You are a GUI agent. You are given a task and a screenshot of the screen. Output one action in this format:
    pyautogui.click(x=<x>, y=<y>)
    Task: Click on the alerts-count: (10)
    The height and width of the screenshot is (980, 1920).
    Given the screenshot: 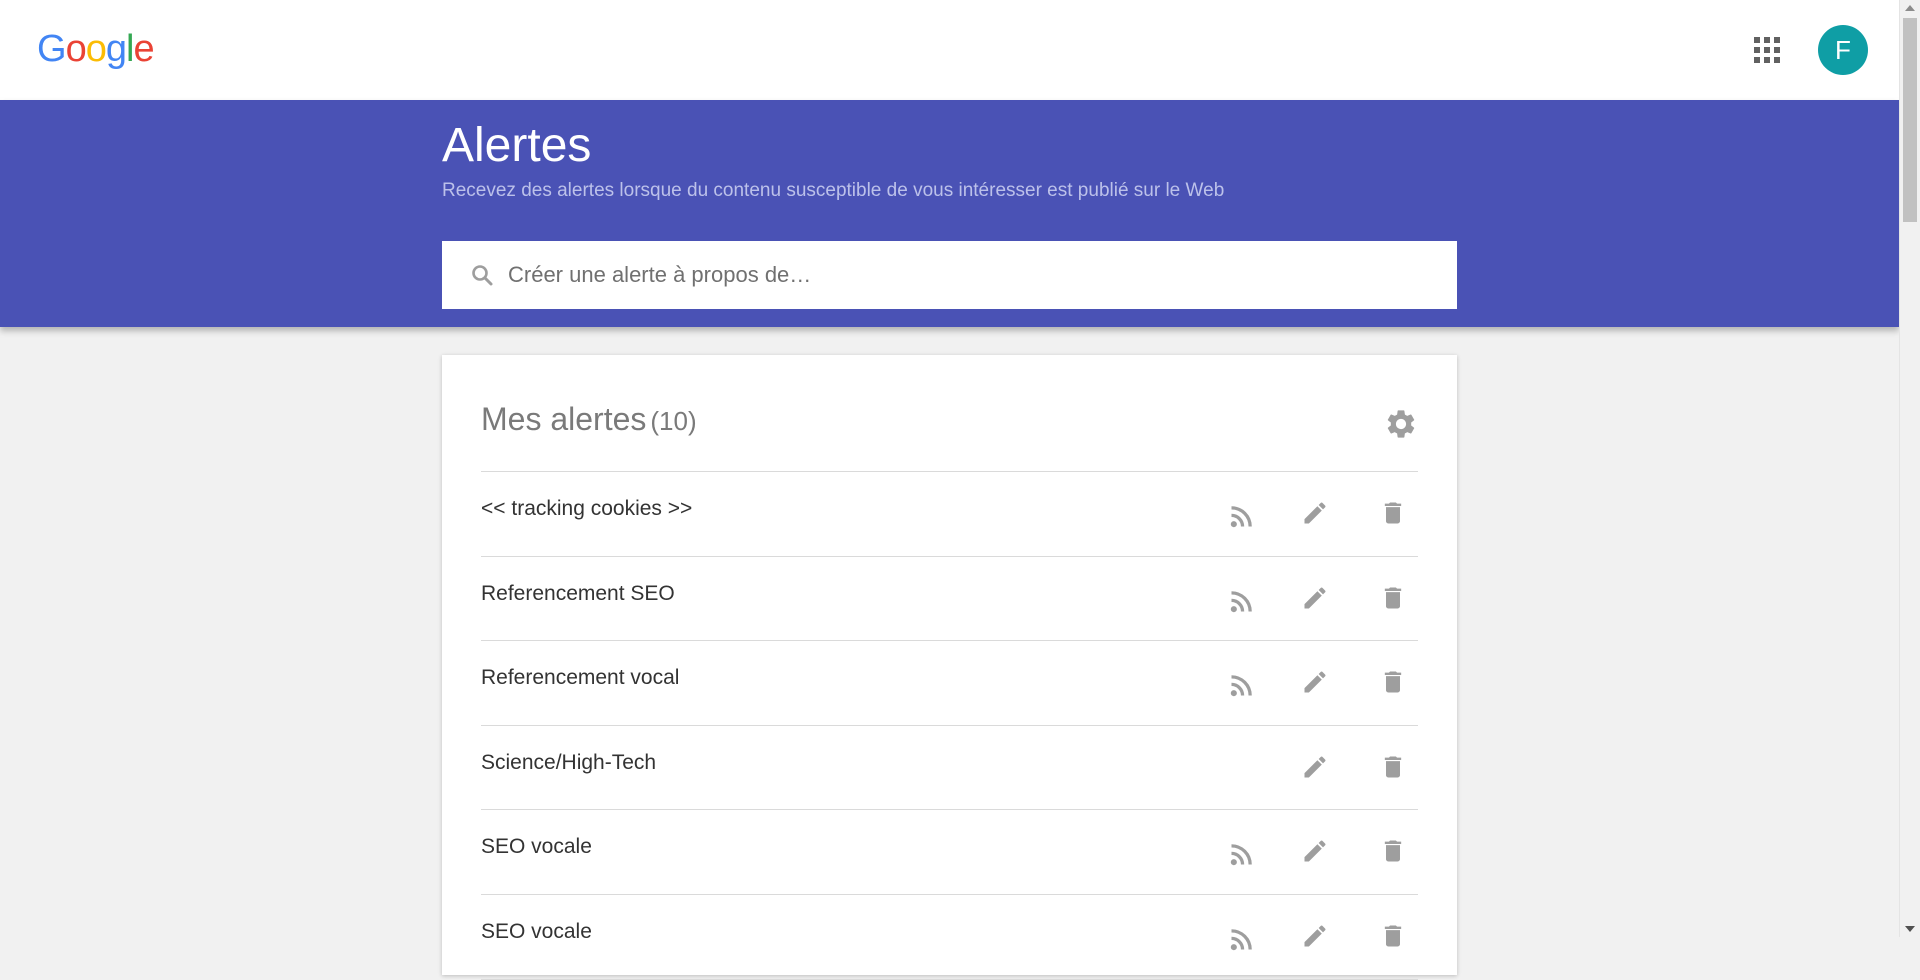 What is the action you would take?
    pyautogui.click(x=673, y=421)
    